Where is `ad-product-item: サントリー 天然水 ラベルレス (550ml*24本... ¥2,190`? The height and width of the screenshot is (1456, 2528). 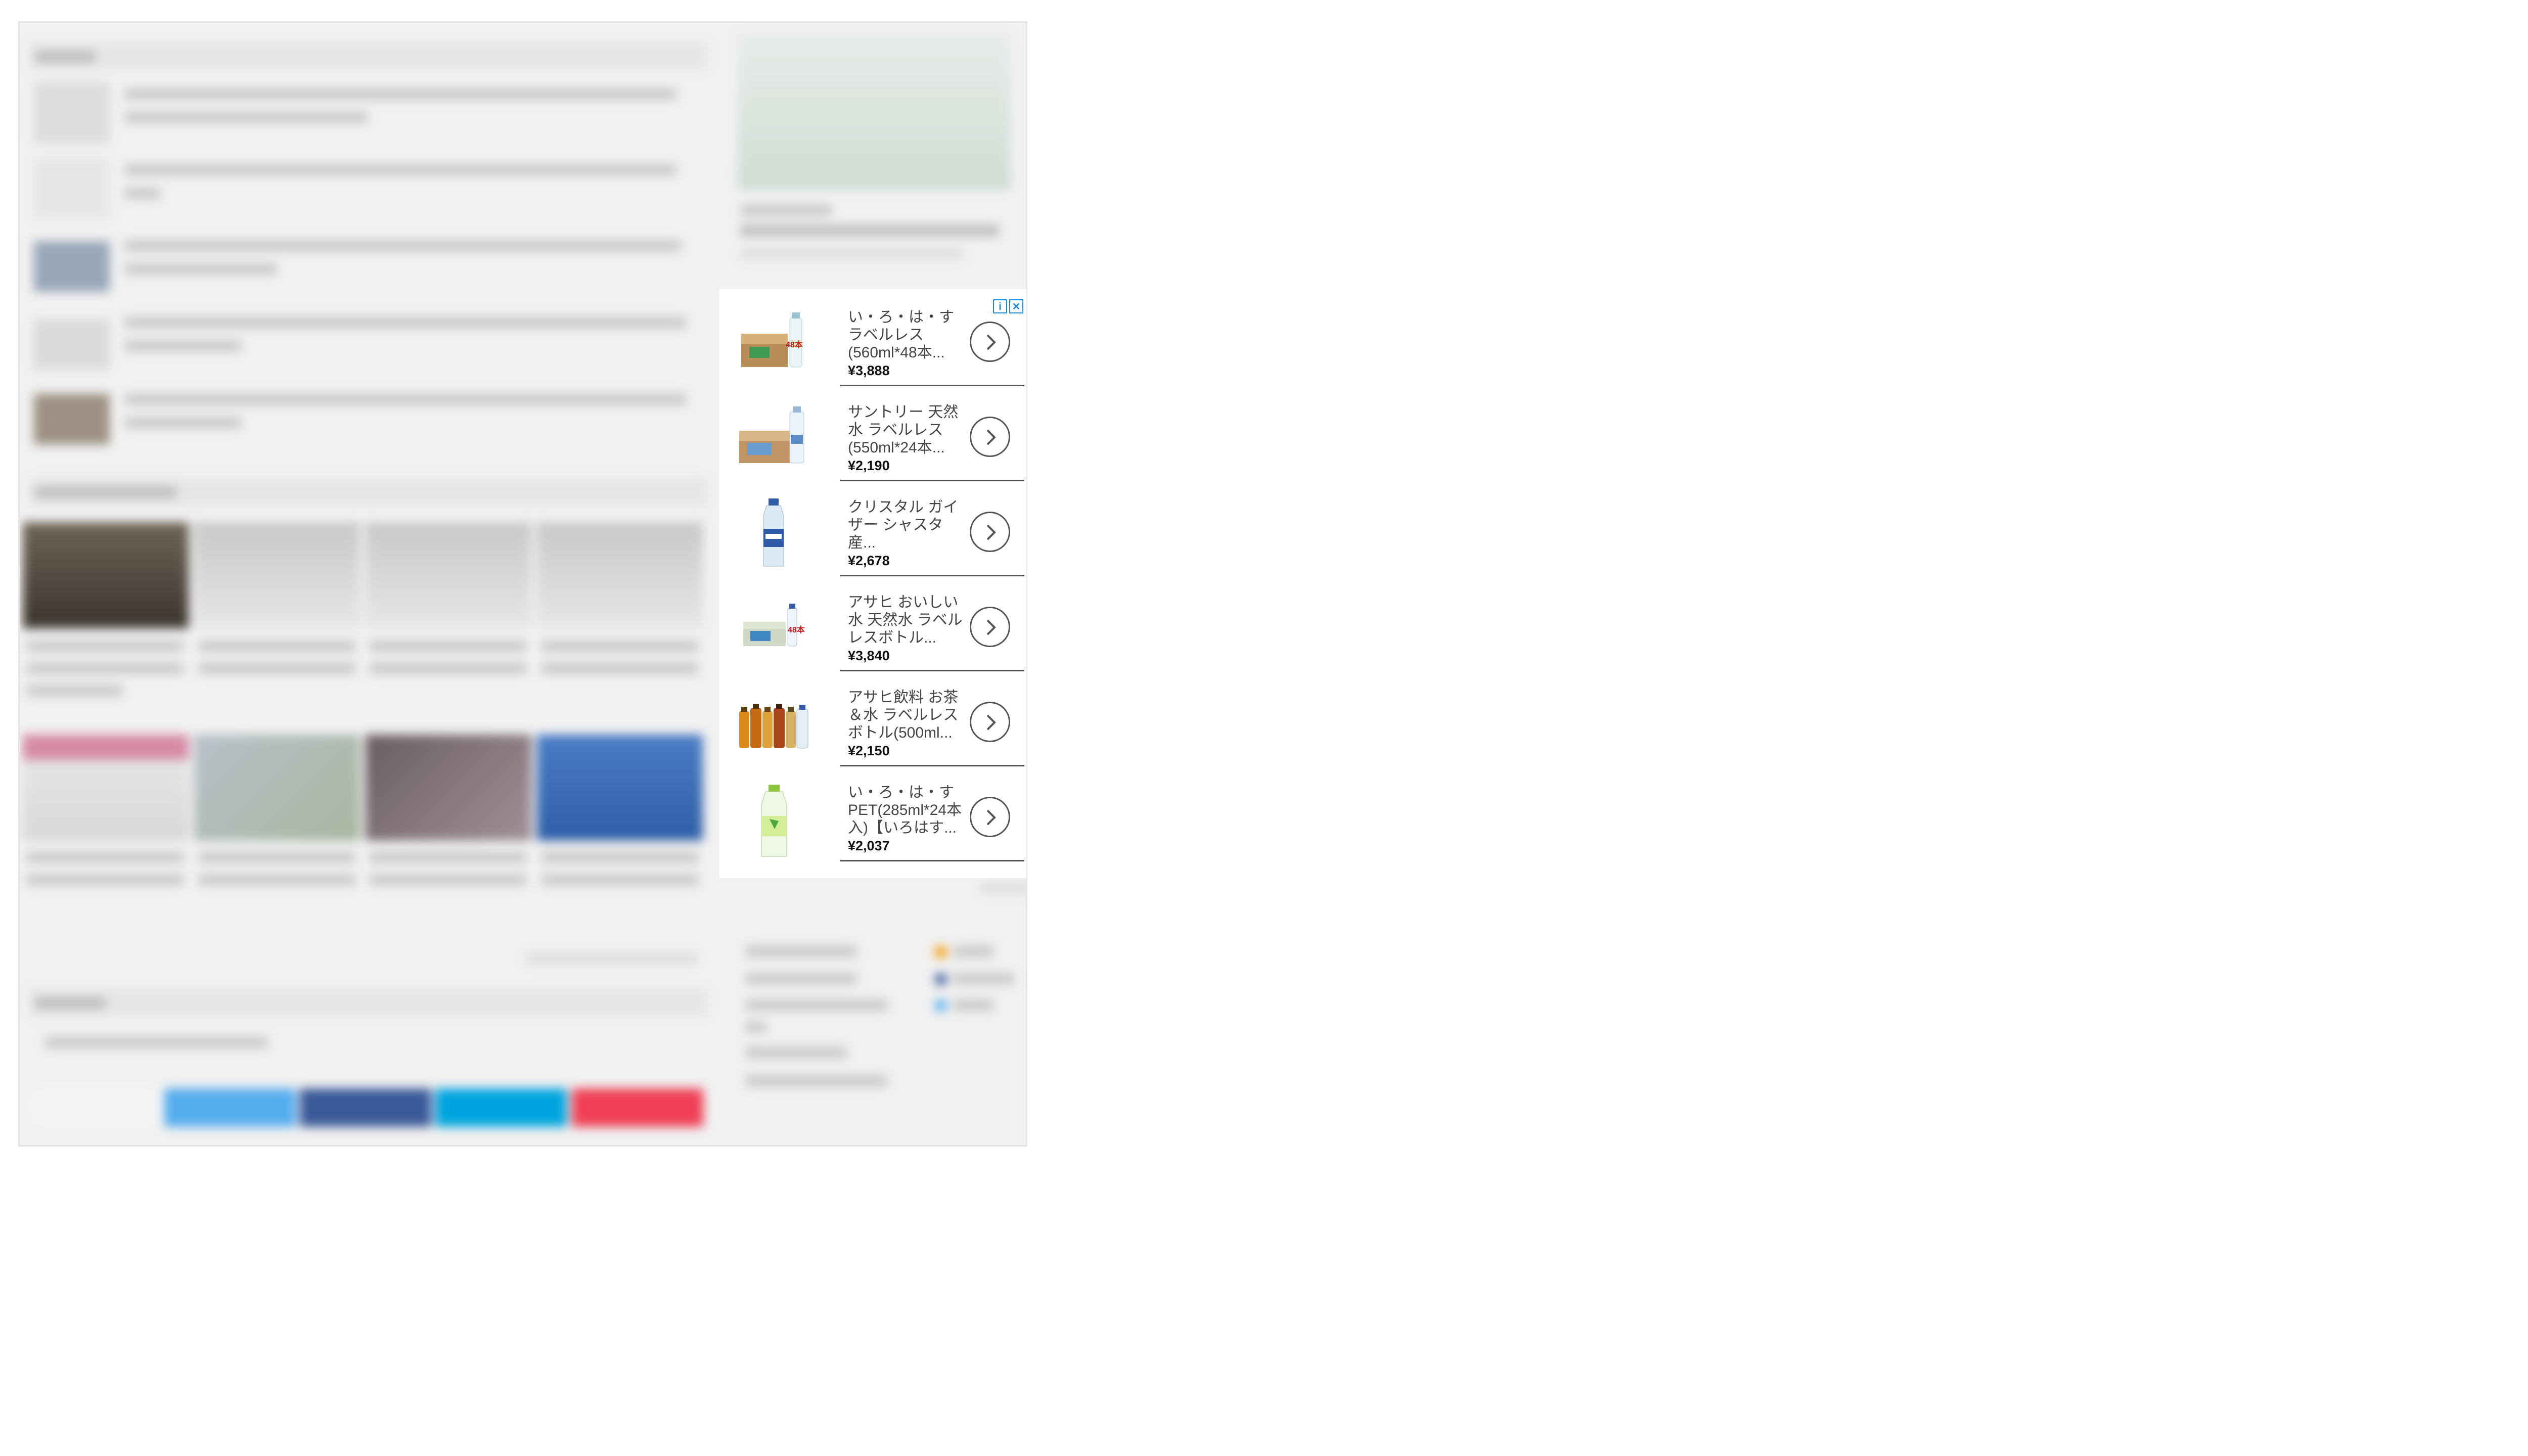 ad-product-item: サントリー 天然水 ラベルレス (550ml*24本... ¥2,190 is located at coordinates (873, 433).